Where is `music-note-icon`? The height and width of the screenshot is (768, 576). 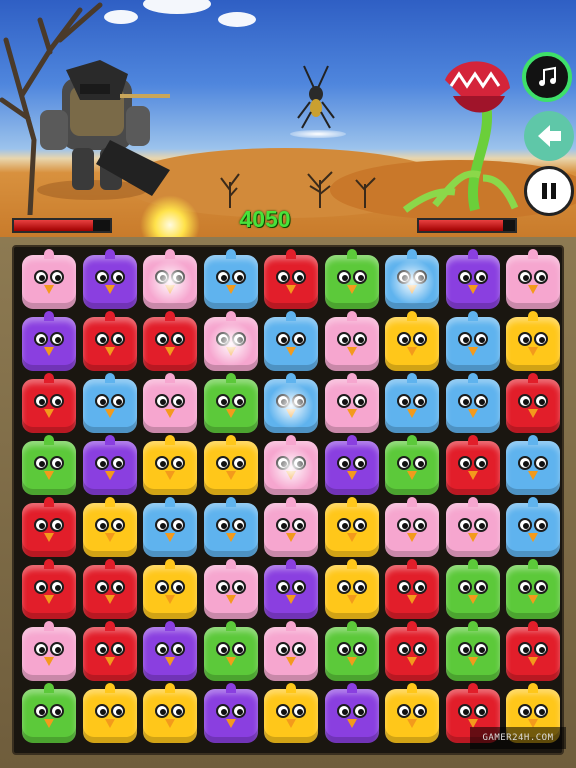 music-note-icon is located at coordinates (547, 76).